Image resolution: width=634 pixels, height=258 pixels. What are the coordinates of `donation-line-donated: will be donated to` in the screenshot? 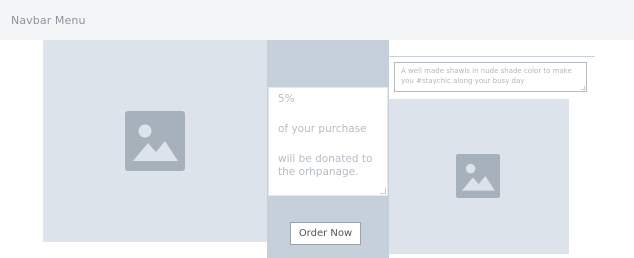 It's located at (325, 159).